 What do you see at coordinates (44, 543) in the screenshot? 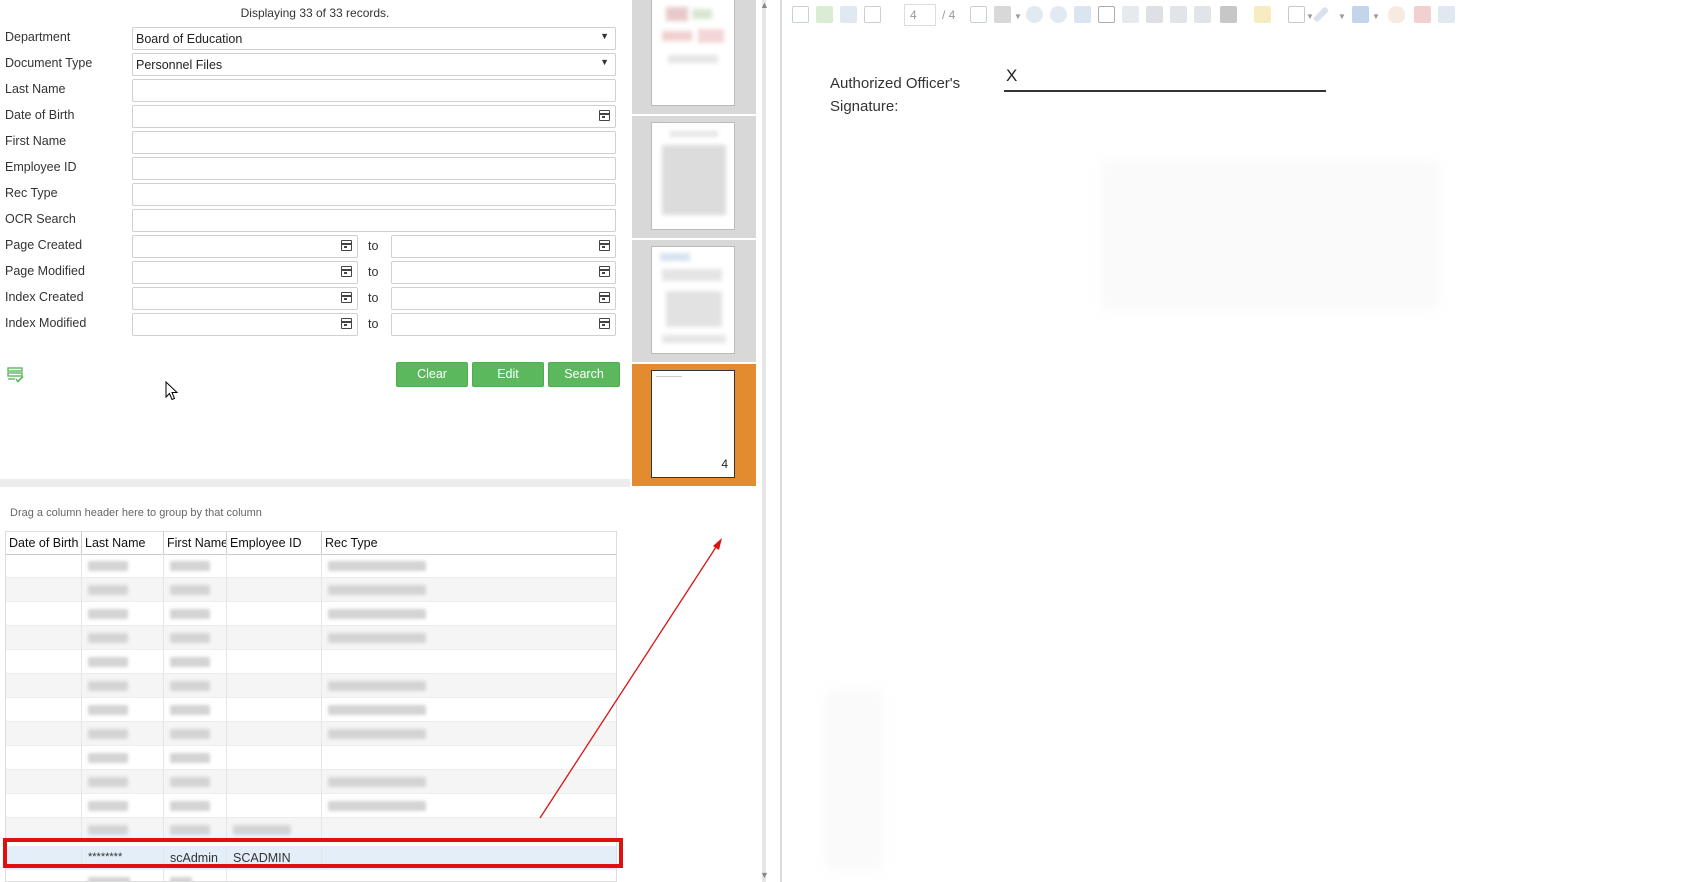
I see `column-header-date-of-birth: Date of Birth` at bounding box center [44, 543].